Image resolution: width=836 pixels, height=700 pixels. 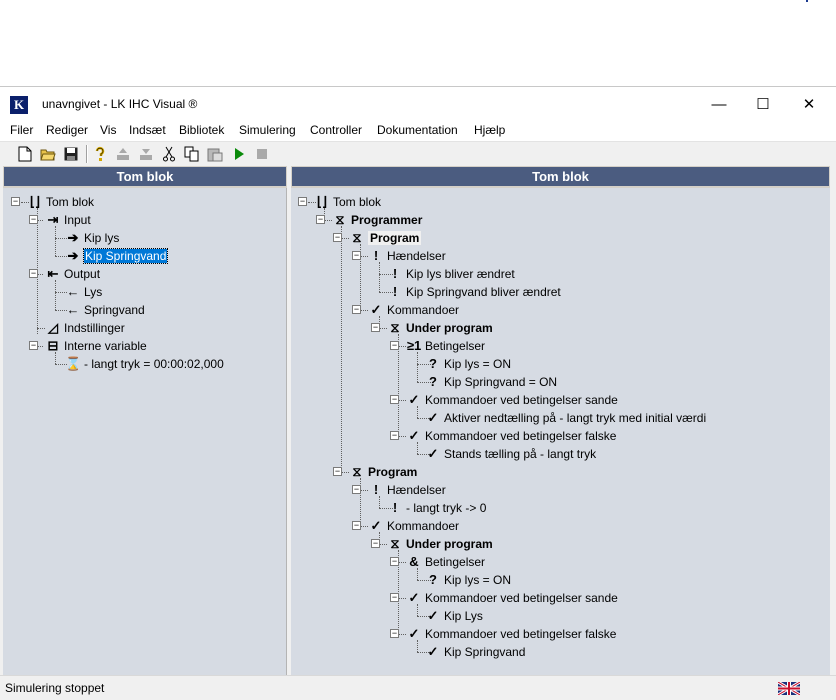 What do you see at coordinates (475, 652) in the screenshot?
I see `tree-node-command: ✓ Kip Springvand` at bounding box center [475, 652].